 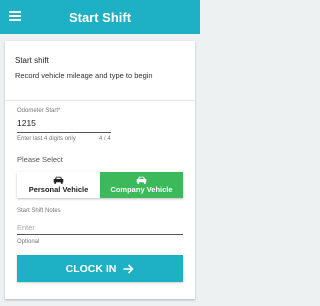 What do you see at coordinates (39, 111) in the screenshot?
I see `odometer-label: Odometer Start*` at bounding box center [39, 111].